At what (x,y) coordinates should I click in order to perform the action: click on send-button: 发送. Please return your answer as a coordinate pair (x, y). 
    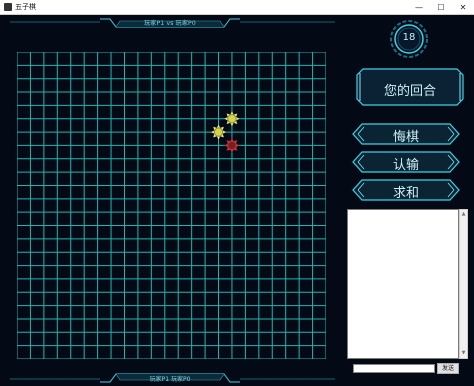
    Looking at the image, I should click on (448, 368).